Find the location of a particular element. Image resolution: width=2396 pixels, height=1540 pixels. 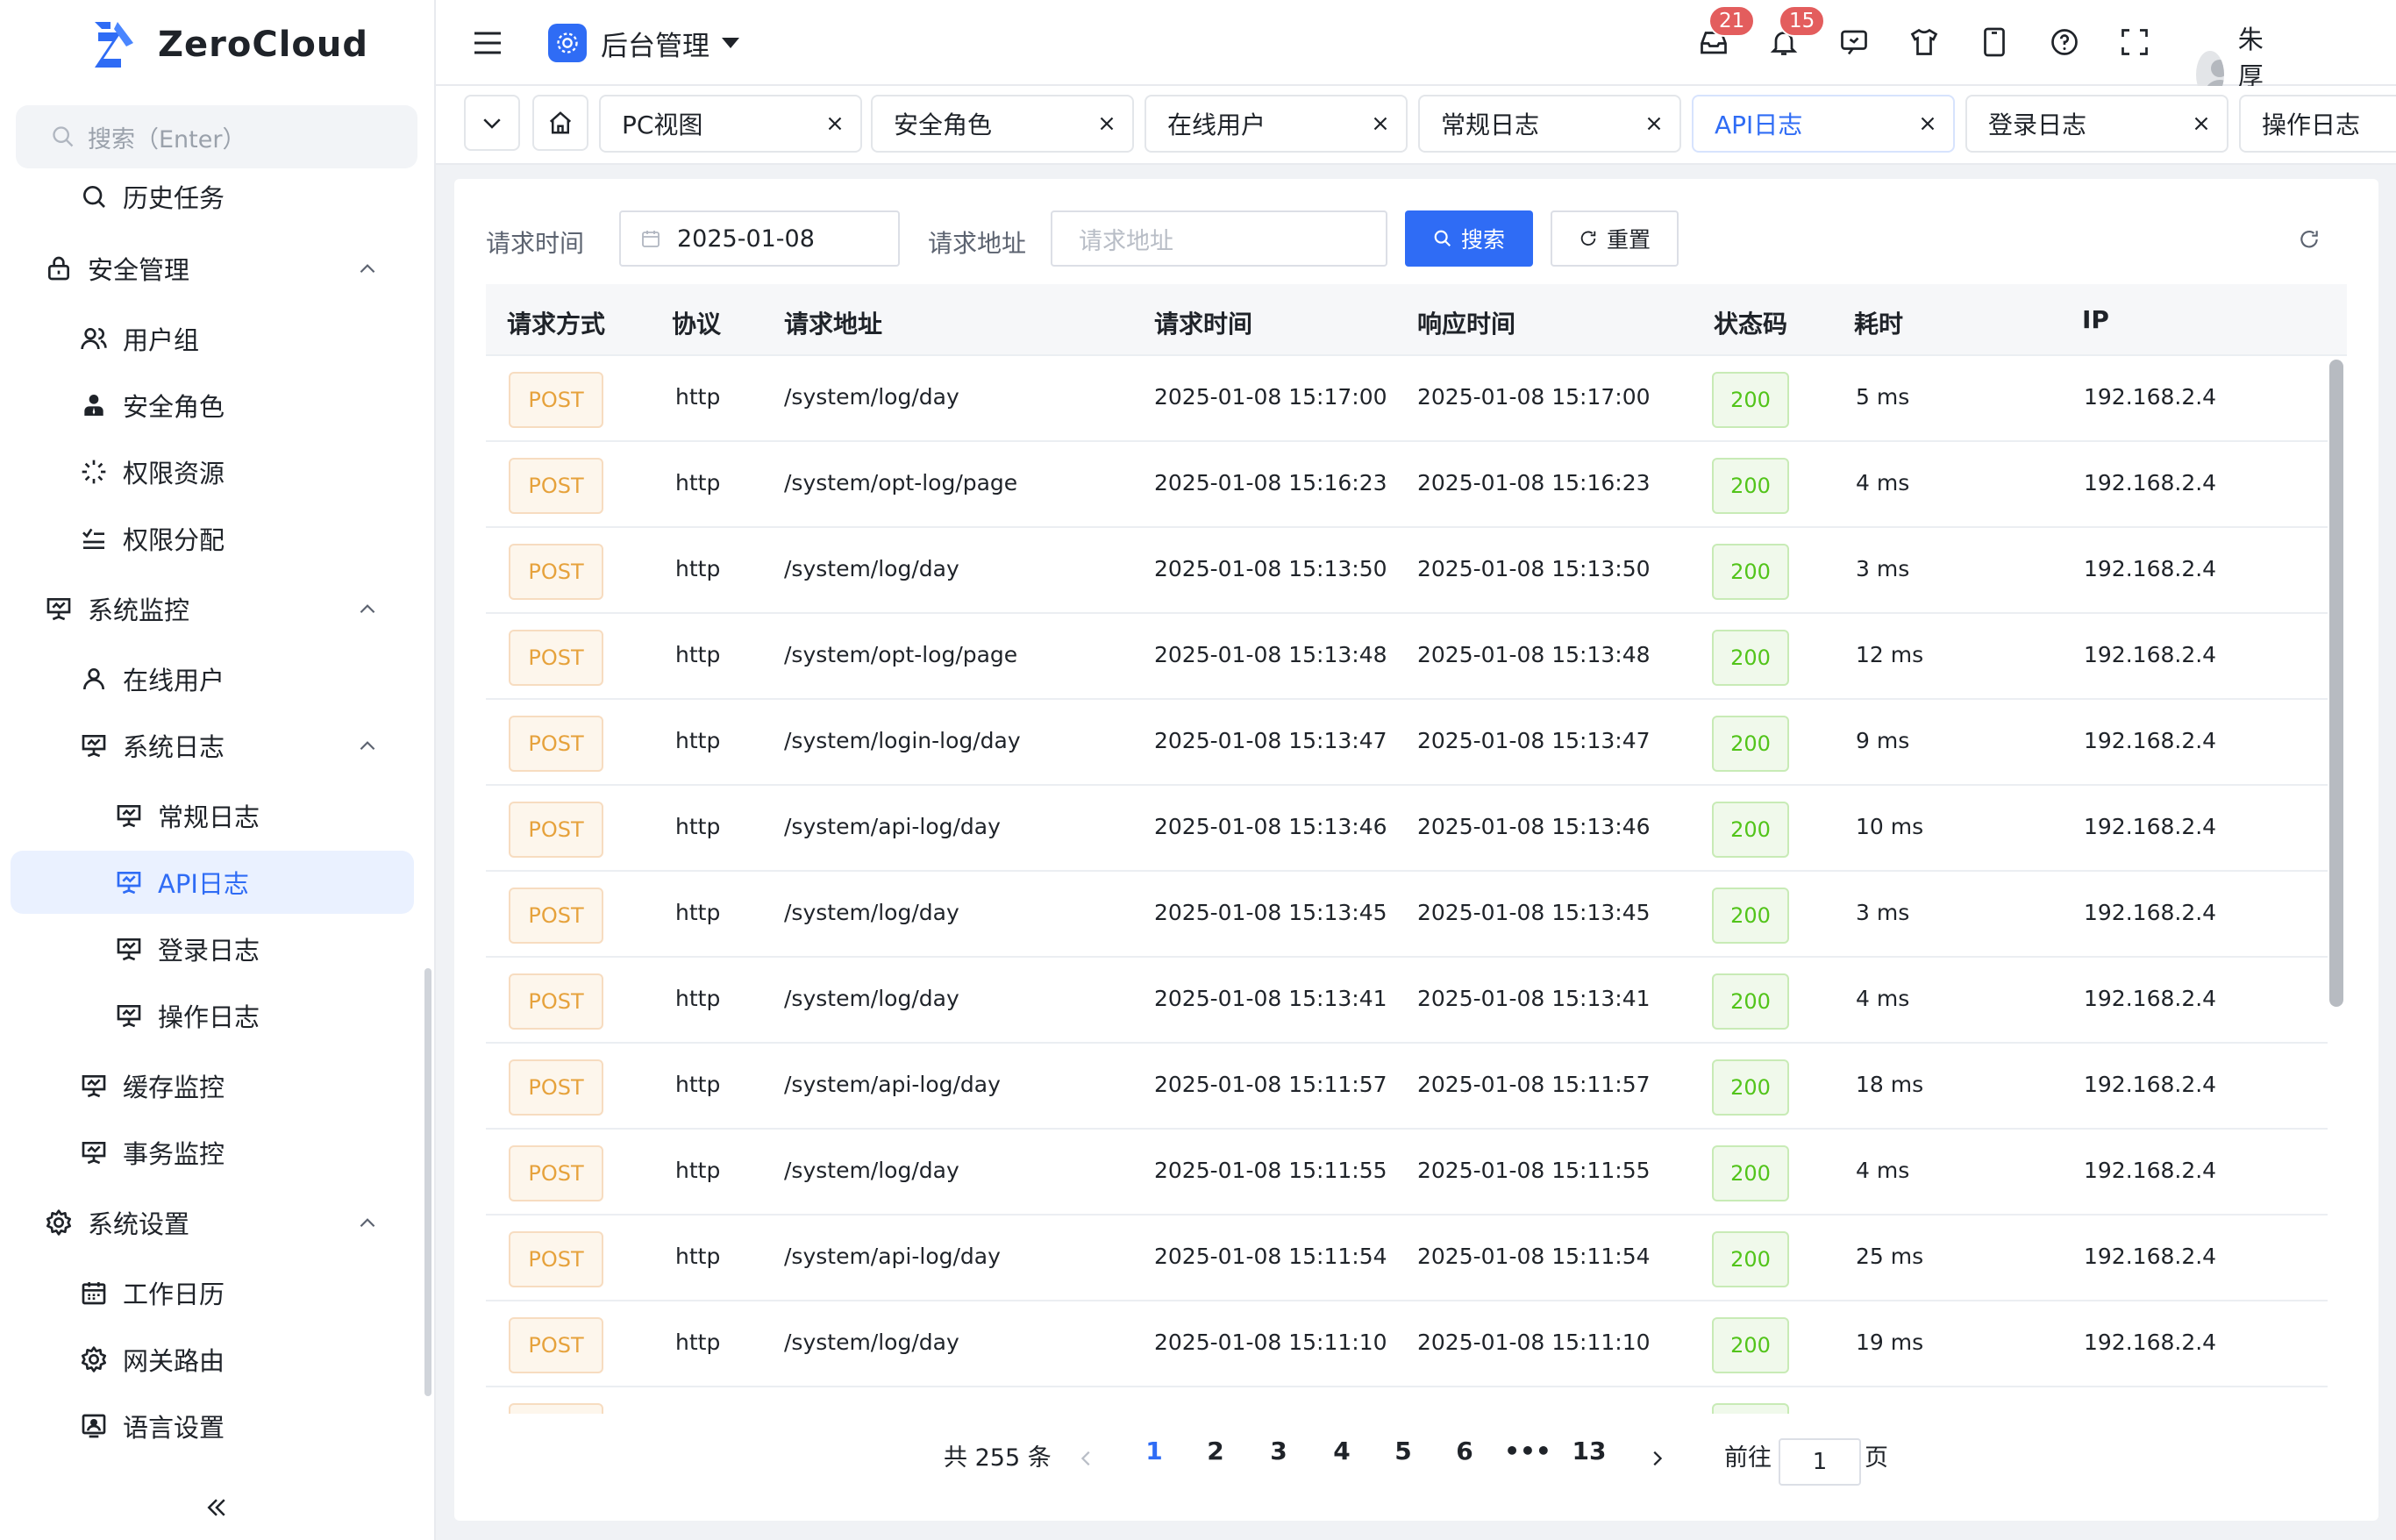

sidebar-item-3: 安全角色 is located at coordinates (218, 405).